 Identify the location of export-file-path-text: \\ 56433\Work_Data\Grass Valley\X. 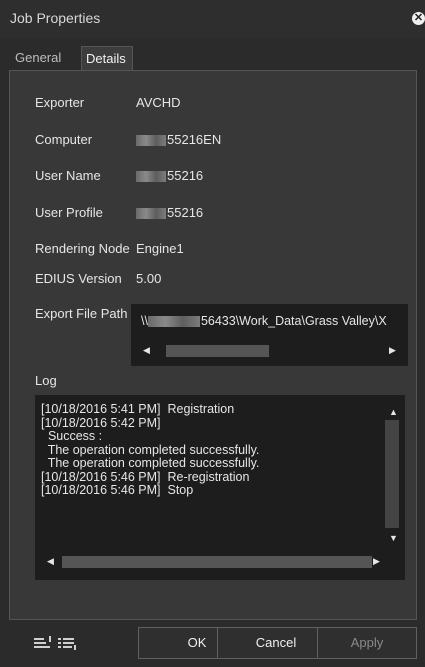
(273, 321).